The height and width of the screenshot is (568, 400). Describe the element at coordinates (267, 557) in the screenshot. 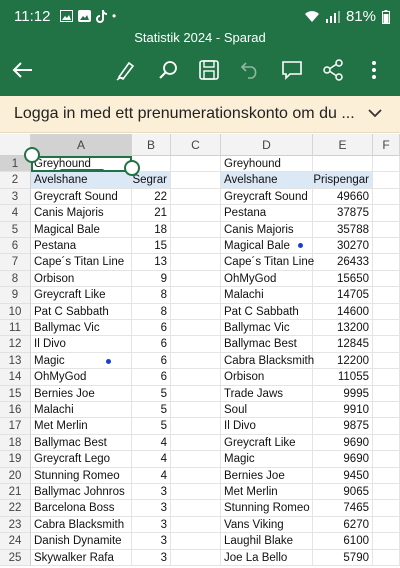

I see `cell-d: Joe La Bello` at that location.